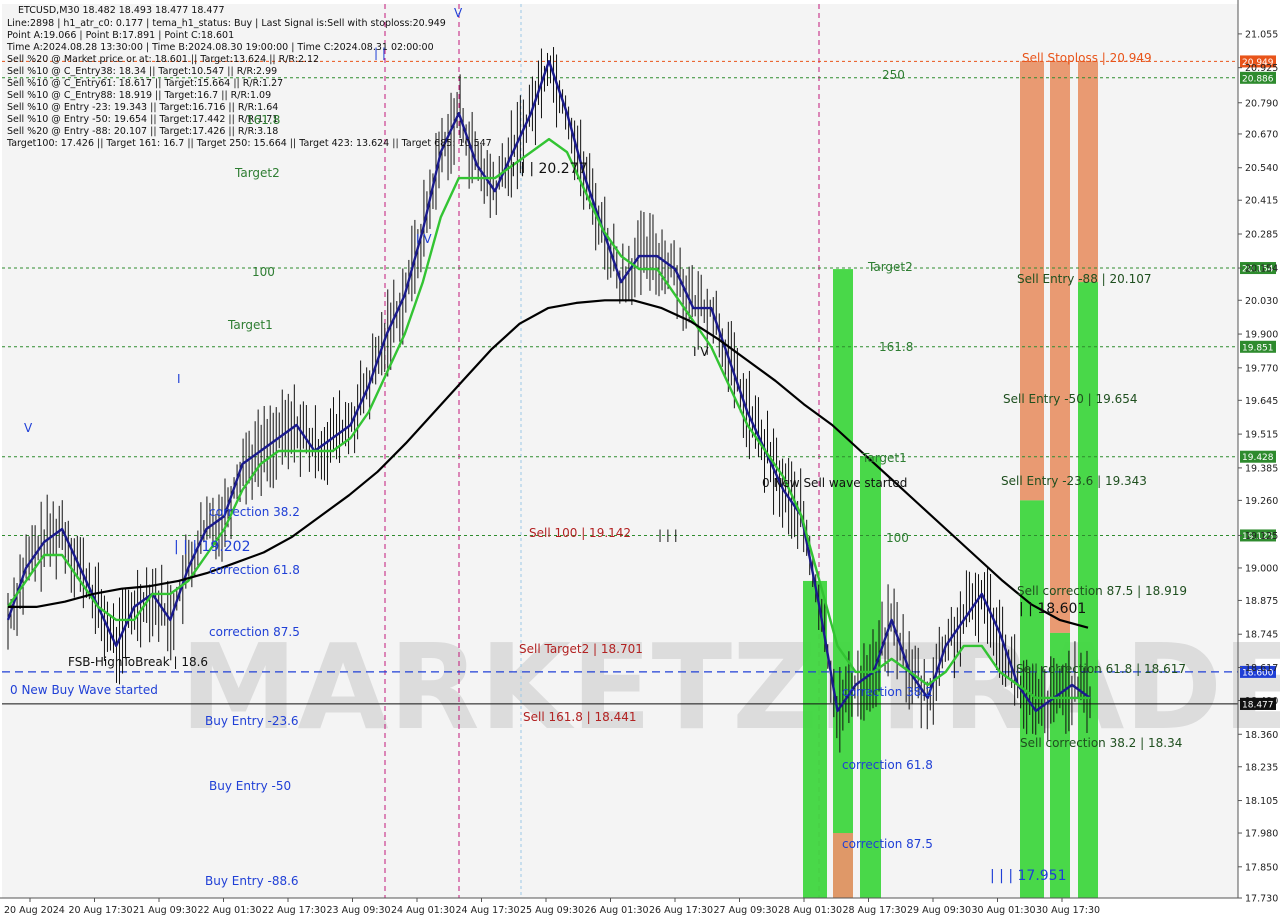 This screenshot has height=920, width=1280. Describe the element at coordinates (28, 428) in the screenshot. I see `annotation-39: V` at that location.